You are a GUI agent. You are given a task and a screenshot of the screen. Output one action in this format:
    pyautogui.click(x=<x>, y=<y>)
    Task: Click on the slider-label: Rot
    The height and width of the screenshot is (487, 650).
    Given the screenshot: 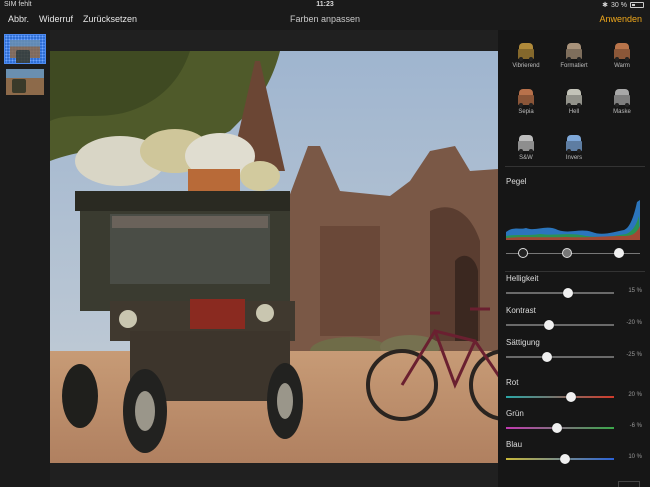 What is the action you would take?
    pyautogui.click(x=512, y=382)
    